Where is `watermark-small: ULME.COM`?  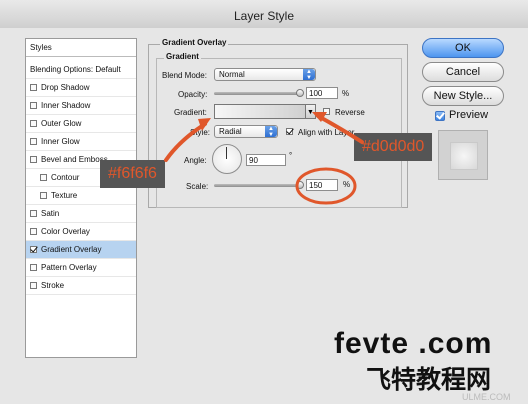
watermark-small: ULME.COM is located at coordinates (486, 397).